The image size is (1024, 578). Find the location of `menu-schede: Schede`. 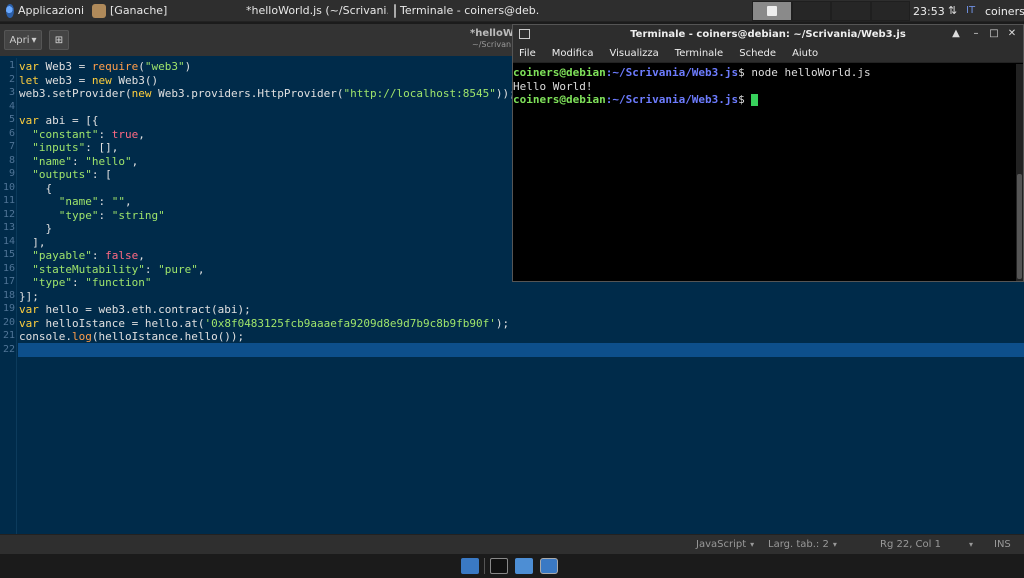

menu-schede: Schede is located at coordinates (757, 53).